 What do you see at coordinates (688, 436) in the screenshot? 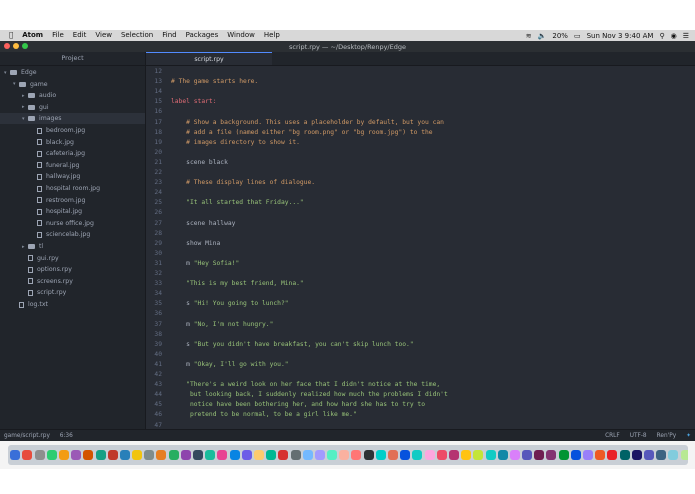
I see `bird-icon: ✦` at bounding box center [688, 436].